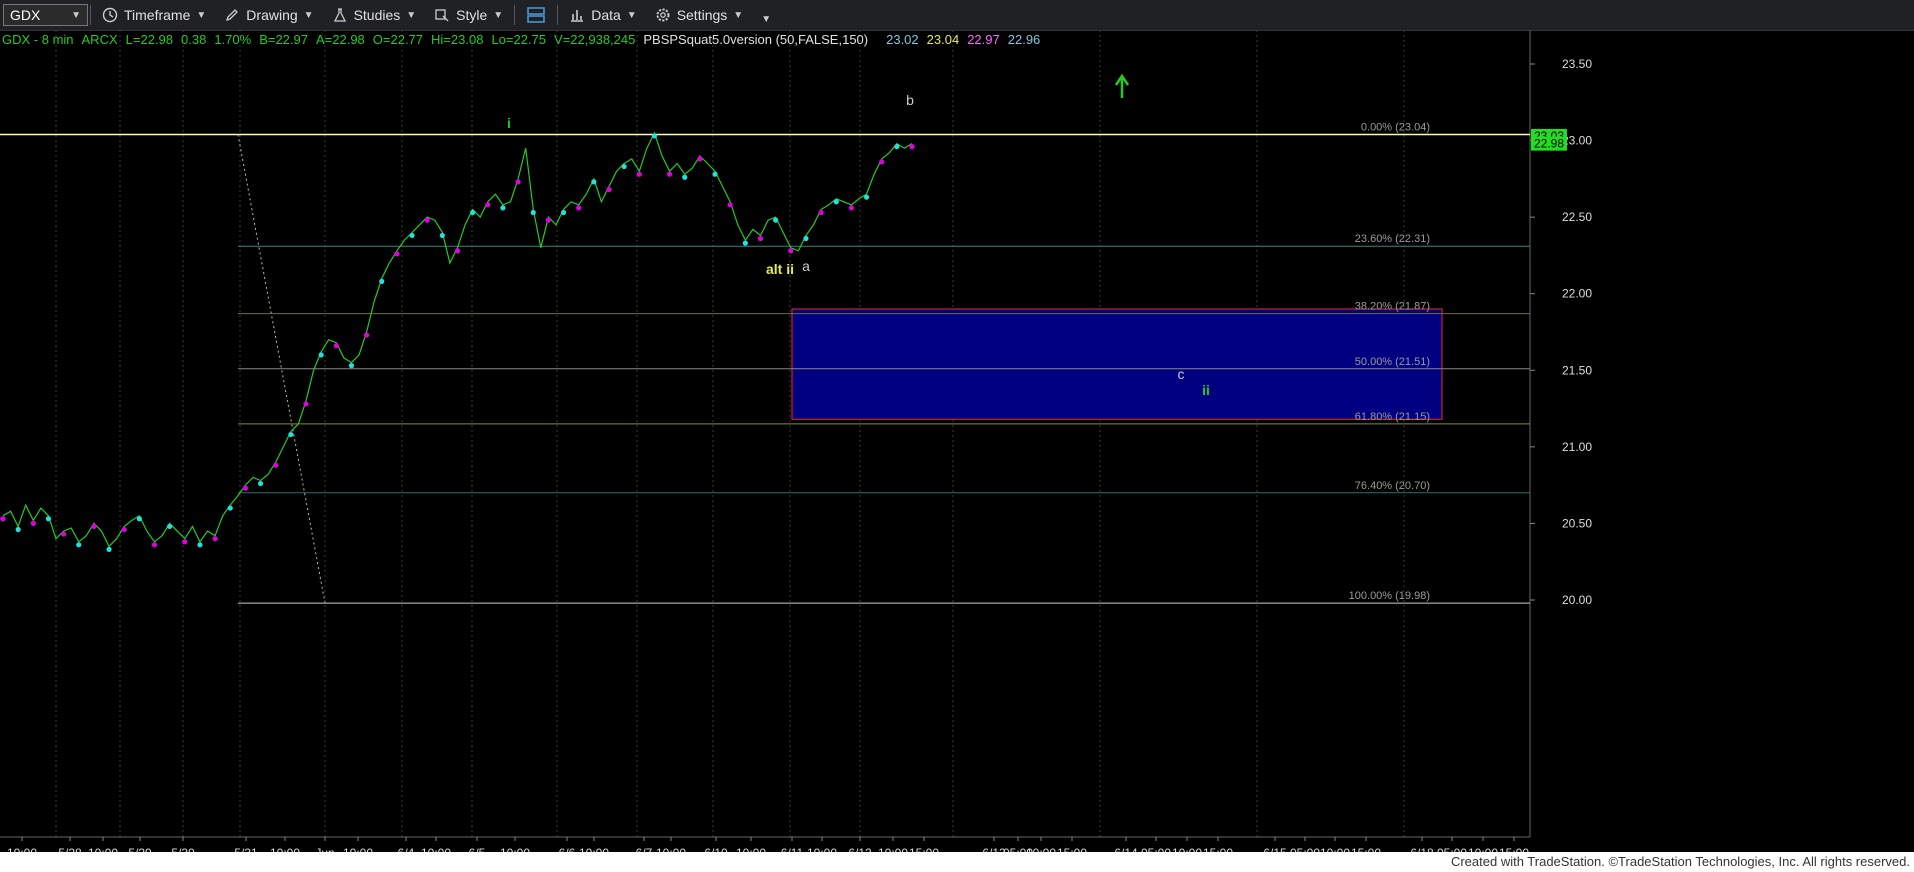 The width and height of the screenshot is (1914, 872). I want to click on settings-menu: Settings ▼, so click(699, 15).